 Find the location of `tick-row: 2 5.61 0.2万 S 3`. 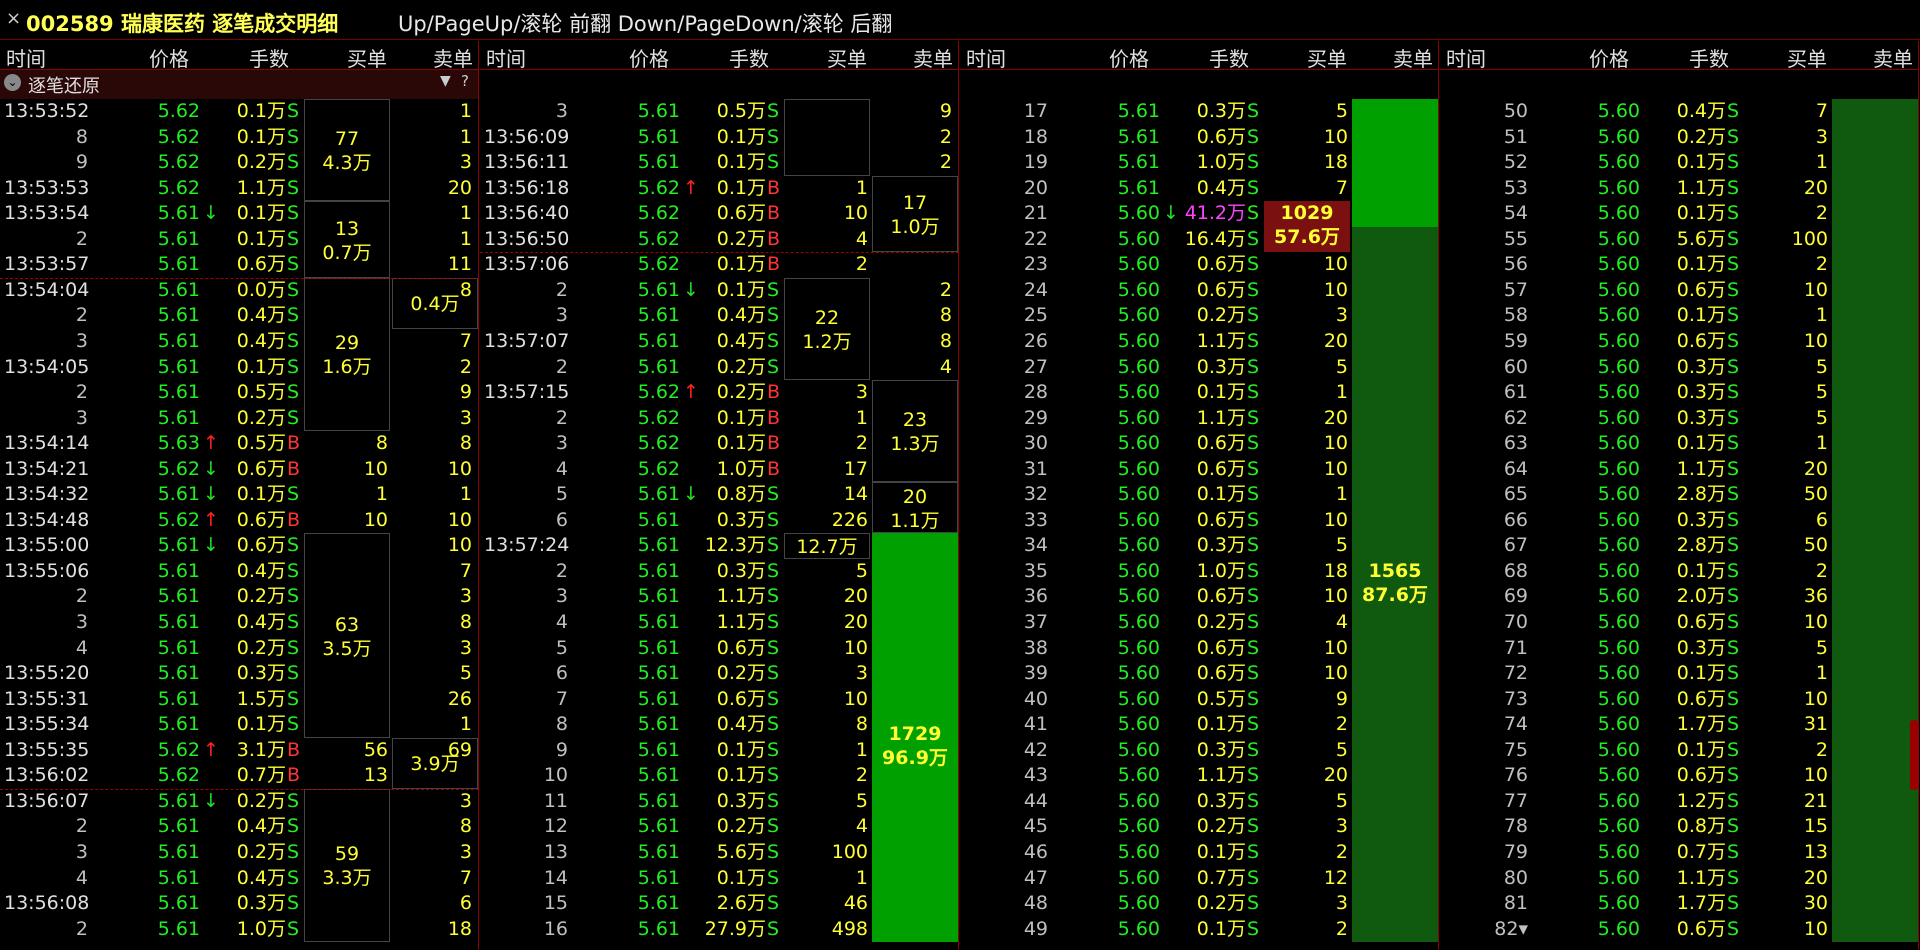

tick-row: 2 5.61 0.2万 S 3 is located at coordinates (239, 597).